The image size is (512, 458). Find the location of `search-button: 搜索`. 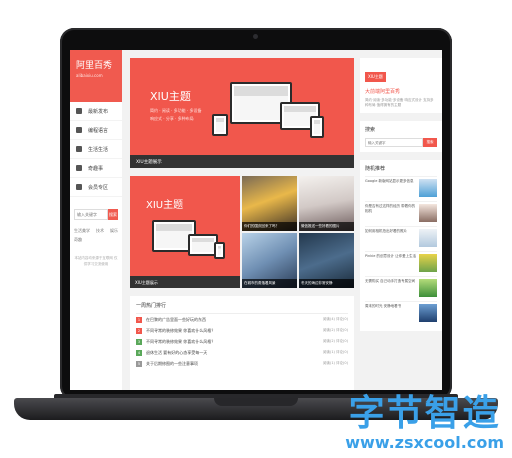

search-button: 搜索 is located at coordinates (430, 142).